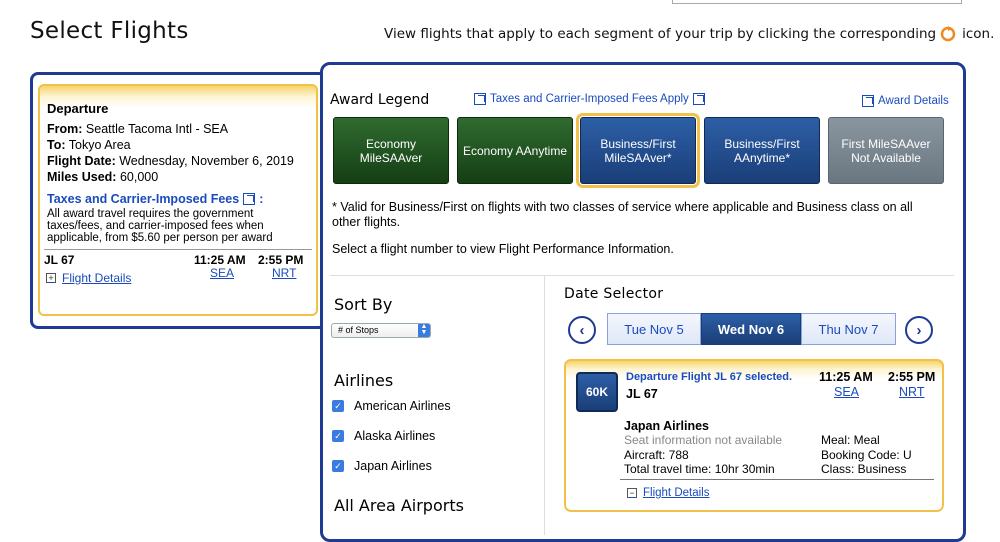 The width and height of the screenshot is (1000, 542). Describe the element at coordinates (363, 304) in the screenshot. I see `sort-by-title: Sort By` at that location.